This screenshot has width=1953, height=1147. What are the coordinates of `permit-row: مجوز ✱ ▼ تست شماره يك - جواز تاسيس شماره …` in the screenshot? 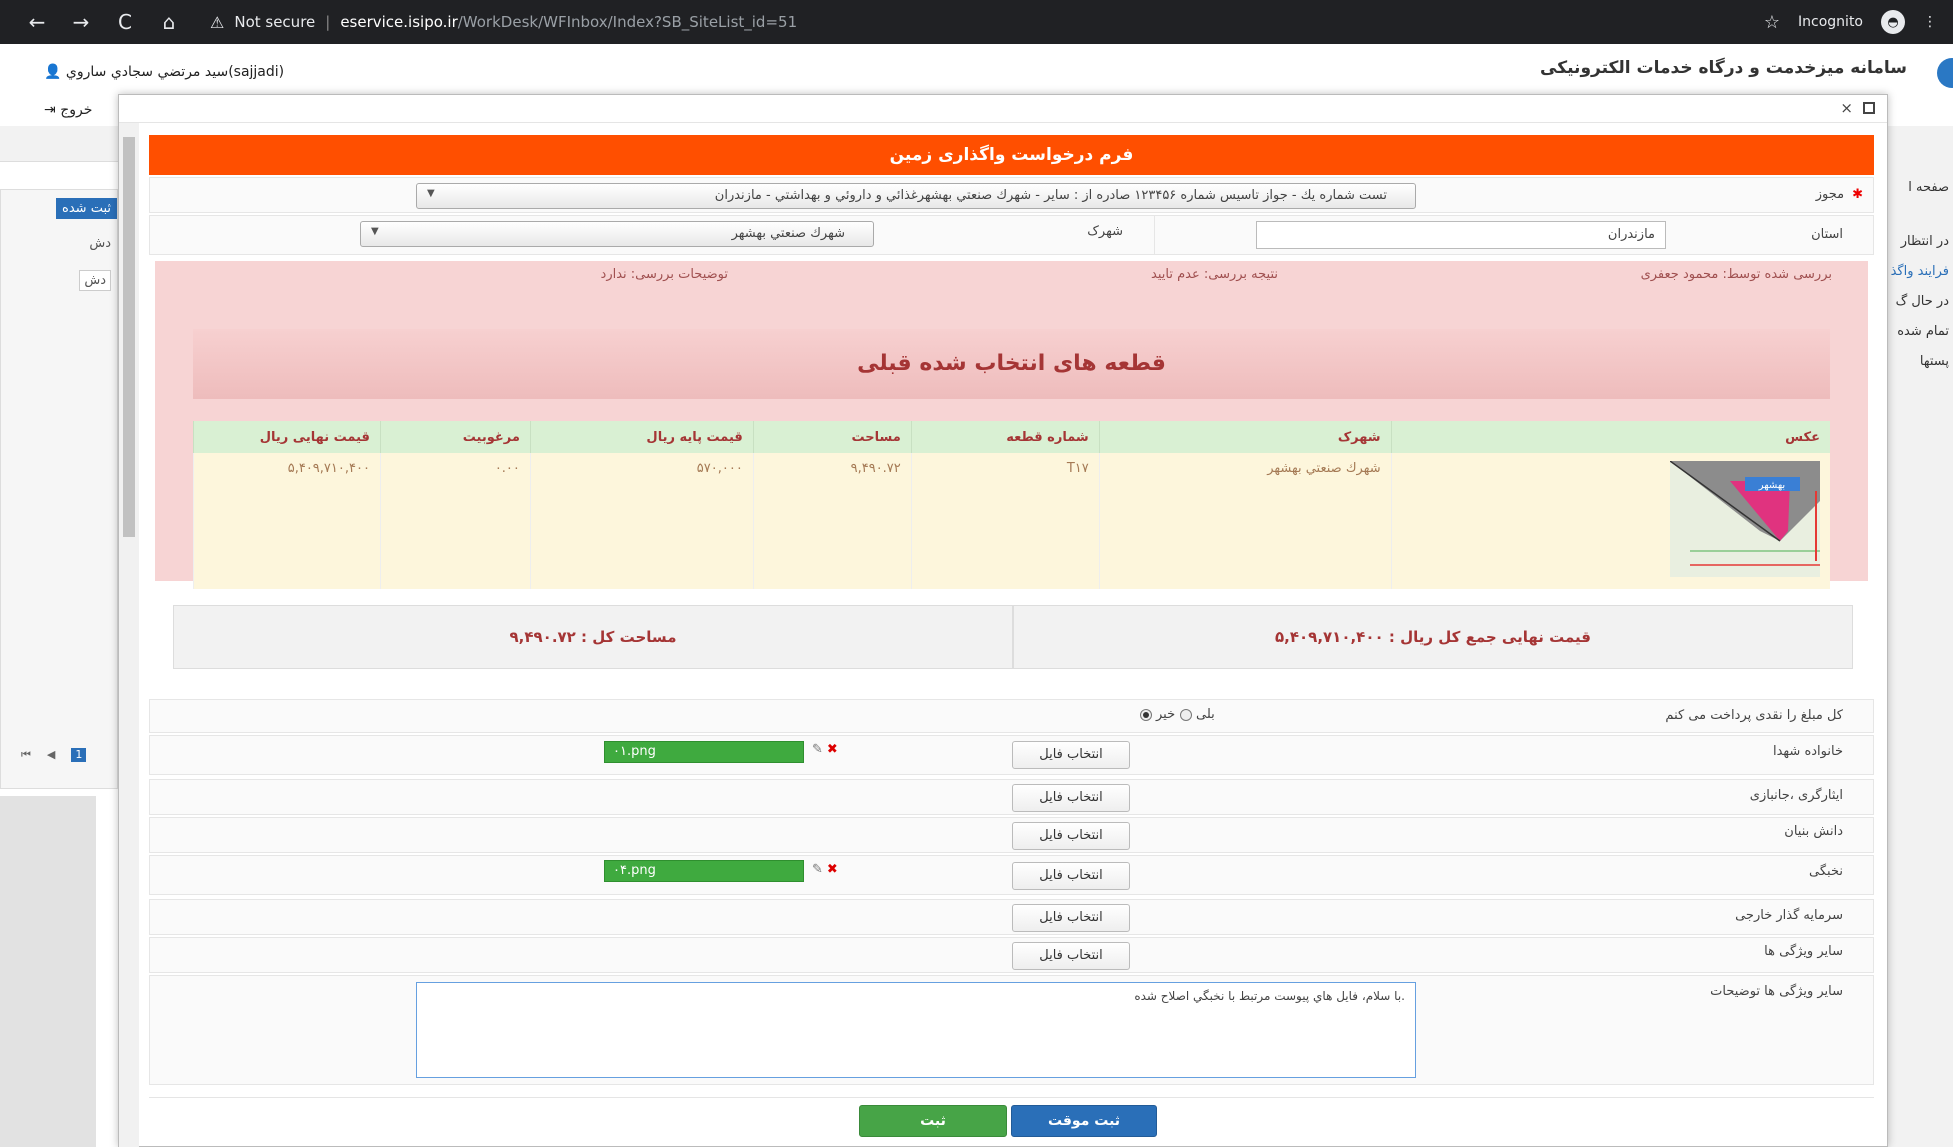 It's located at (1011, 195).